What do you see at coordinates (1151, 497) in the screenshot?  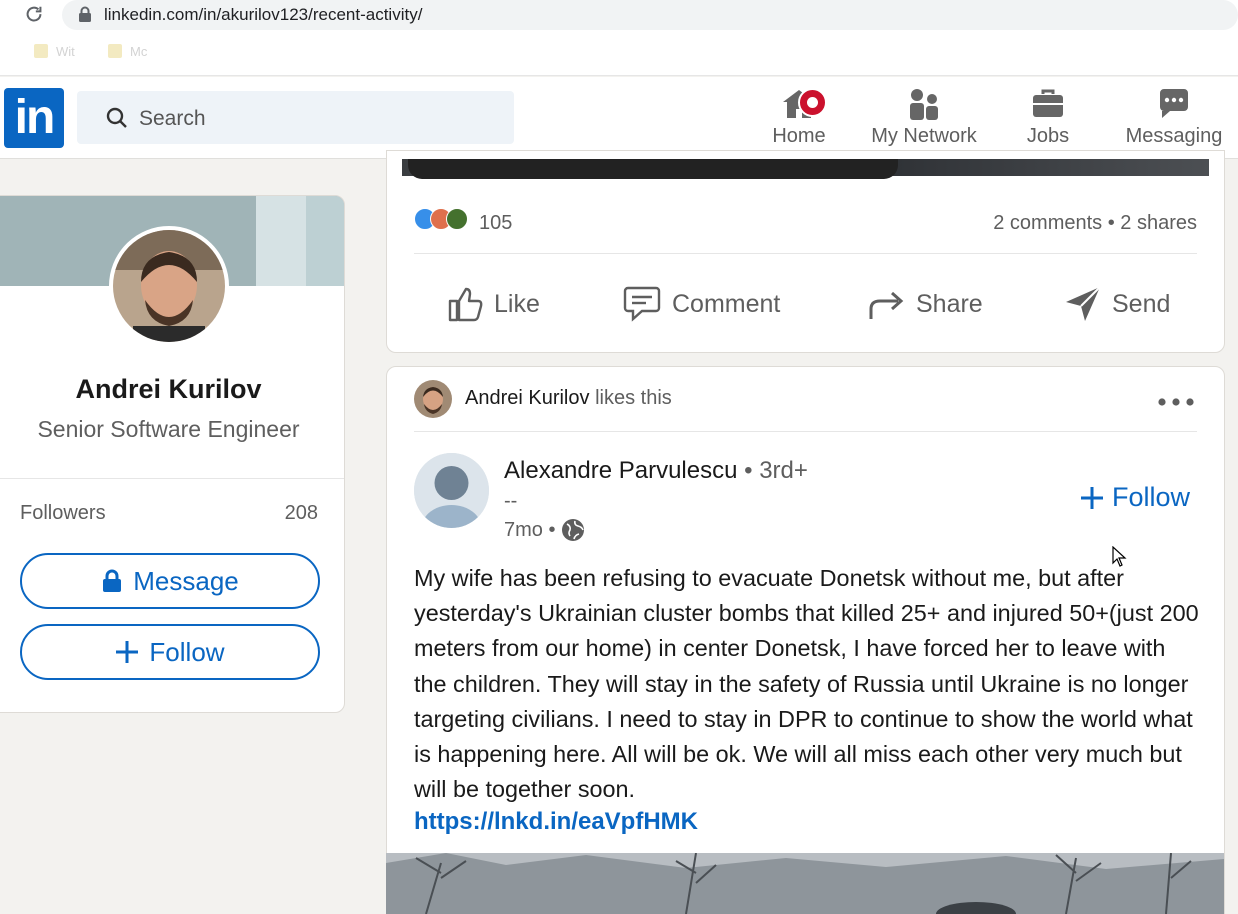 I see `follow-author-label: Follow` at bounding box center [1151, 497].